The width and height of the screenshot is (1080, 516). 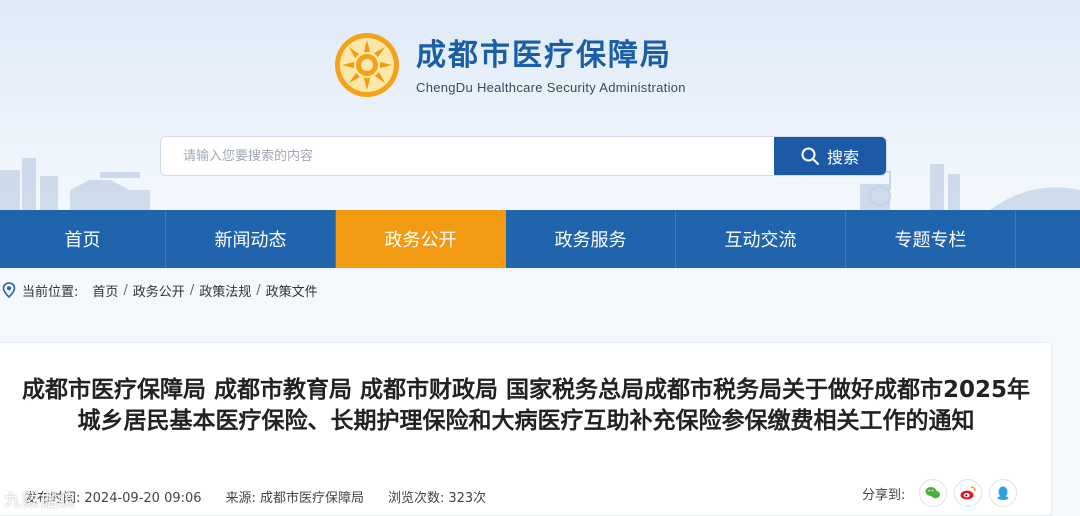 I want to click on location-pin-icon, so click(x=9, y=290).